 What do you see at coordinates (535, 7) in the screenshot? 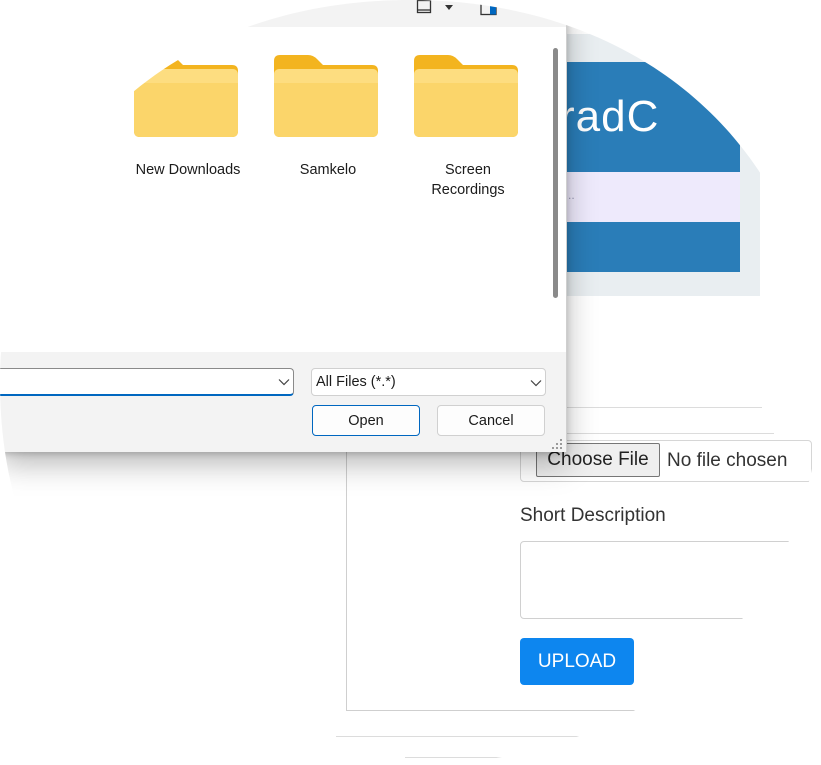
I see `help-icon` at bounding box center [535, 7].